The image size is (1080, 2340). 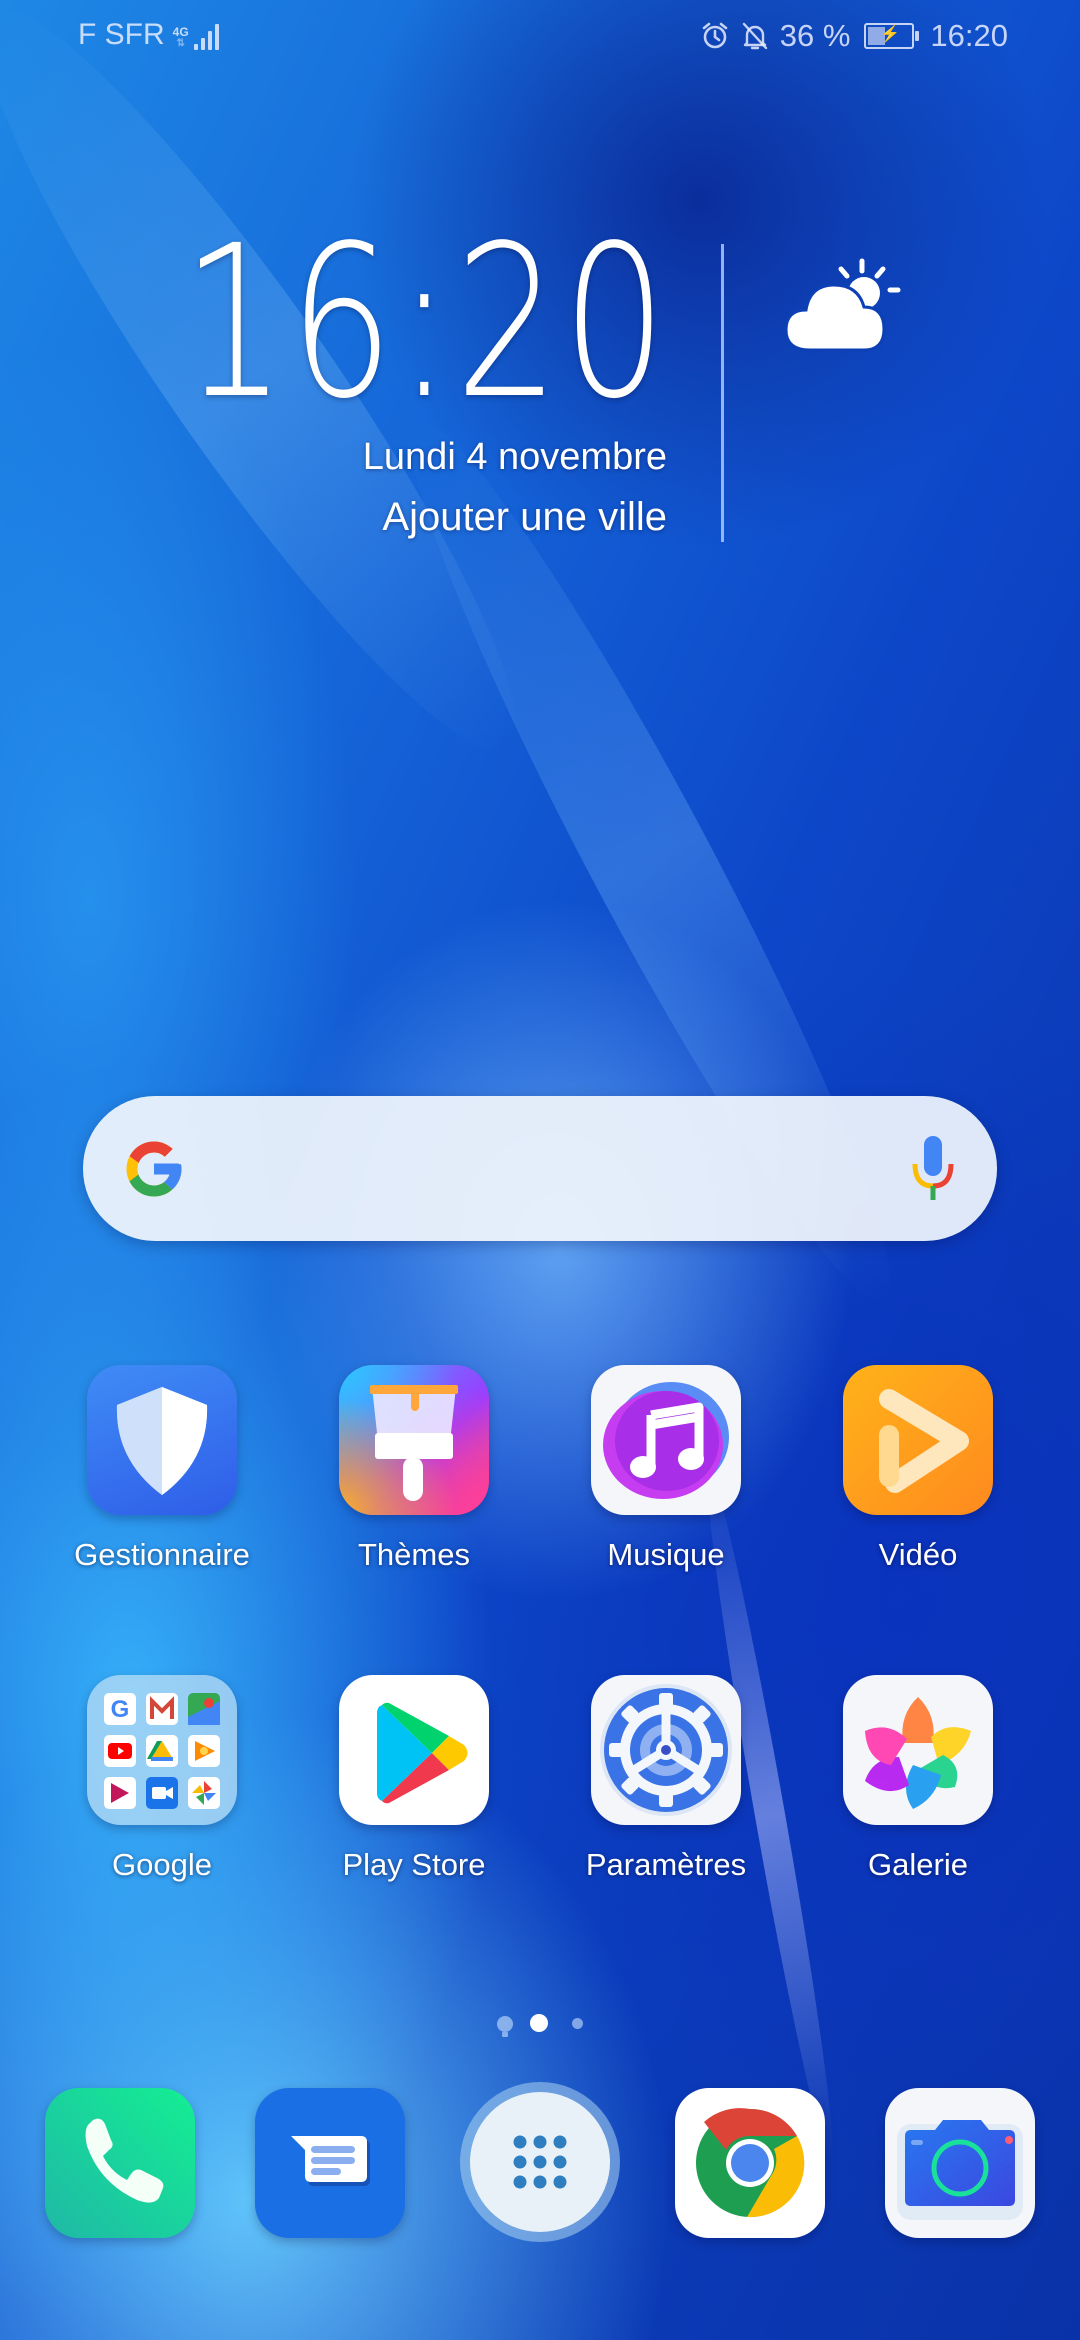 I want to click on page-dot, so click(x=577, y=2023).